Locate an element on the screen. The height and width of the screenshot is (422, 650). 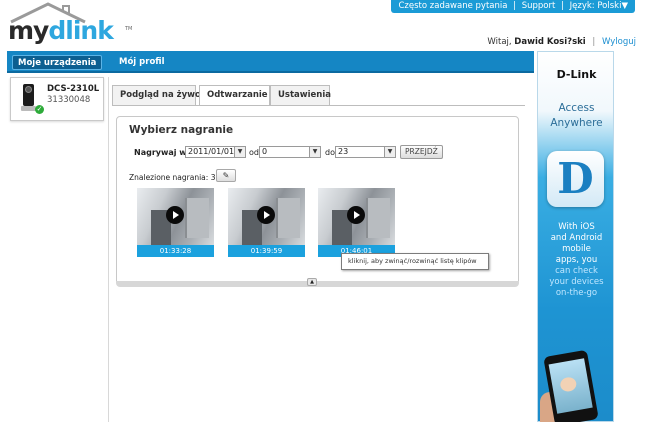
device-list-item: ✓ DCS-2310L 31330048 is located at coordinates (57, 99).